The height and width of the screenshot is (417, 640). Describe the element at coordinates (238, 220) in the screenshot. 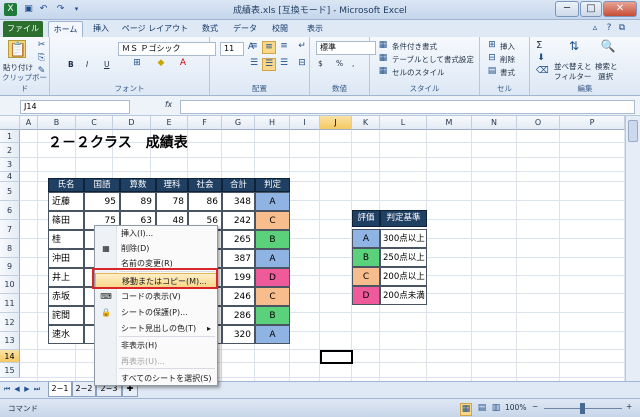

I see `table-cell: 242` at that location.